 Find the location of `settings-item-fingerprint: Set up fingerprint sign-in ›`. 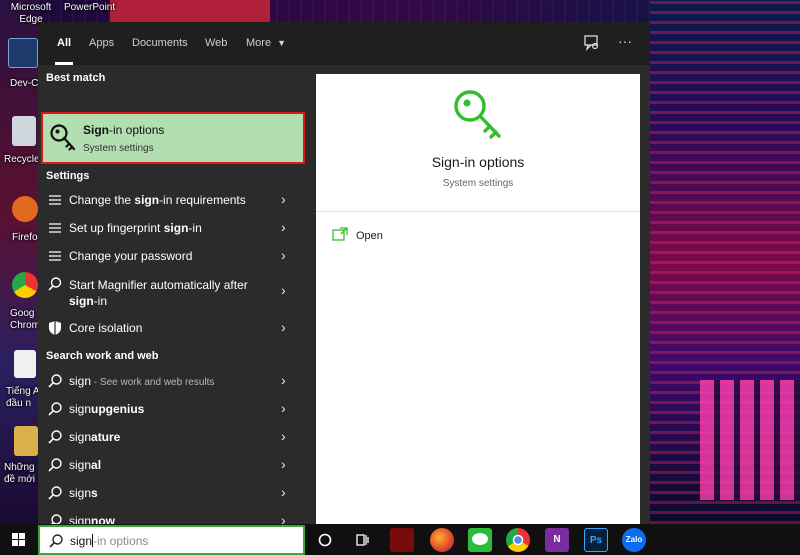

settings-item-fingerprint: Set up fingerprint sign-in › is located at coordinates (172, 228).